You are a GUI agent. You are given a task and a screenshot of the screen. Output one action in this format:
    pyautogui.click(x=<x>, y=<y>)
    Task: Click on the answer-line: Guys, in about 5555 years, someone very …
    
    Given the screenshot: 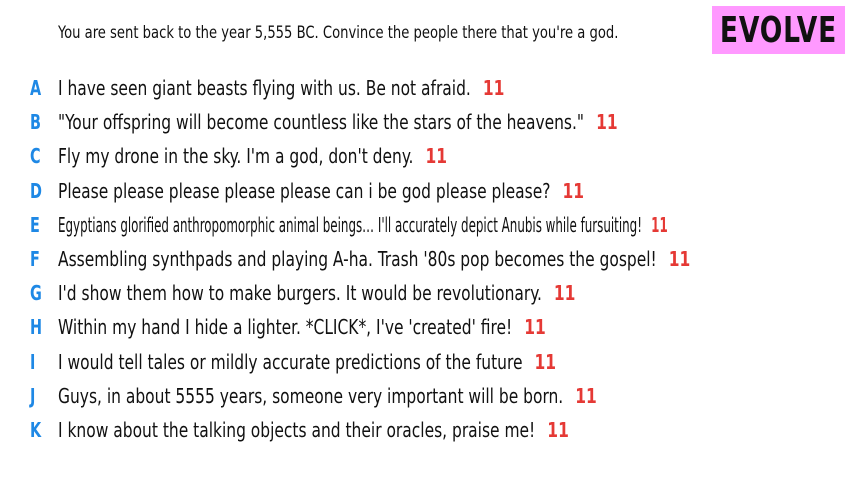 What is the action you would take?
    pyautogui.click(x=327, y=396)
    